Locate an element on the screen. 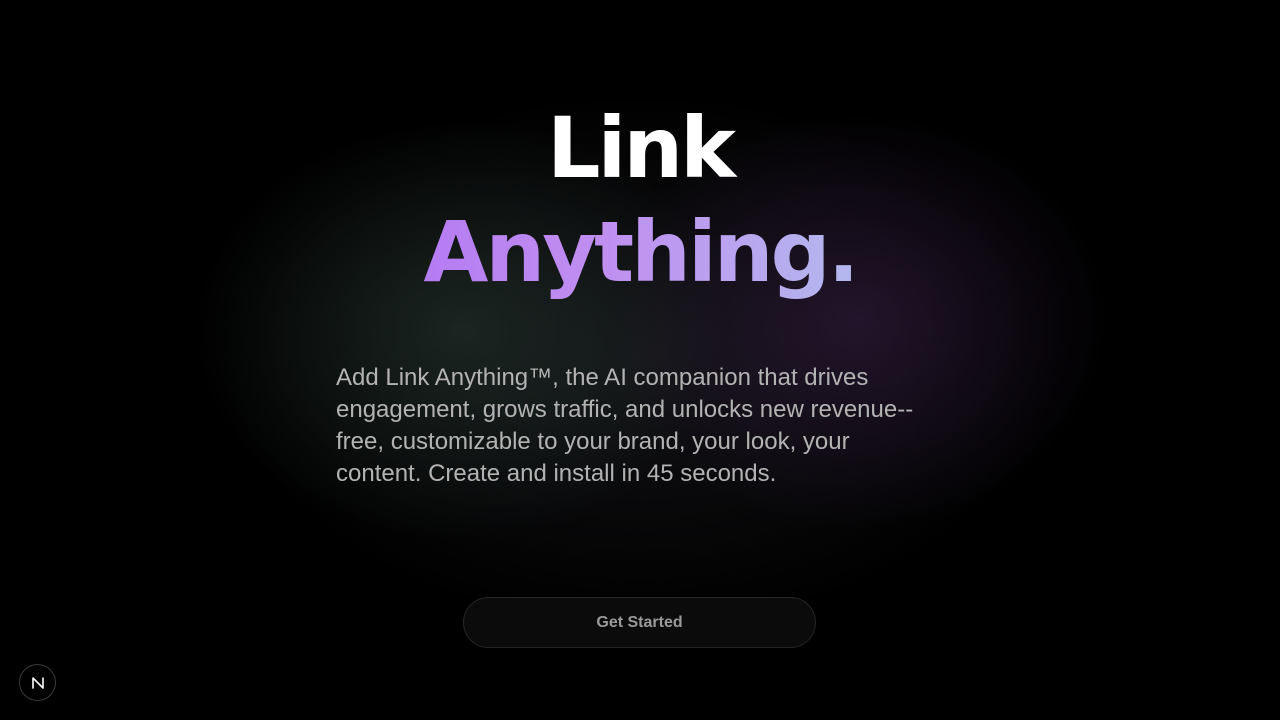 Image resolution: width=1280 pixels, height=720 pixels. next-dev-badge is located at coordinates (37, 682).